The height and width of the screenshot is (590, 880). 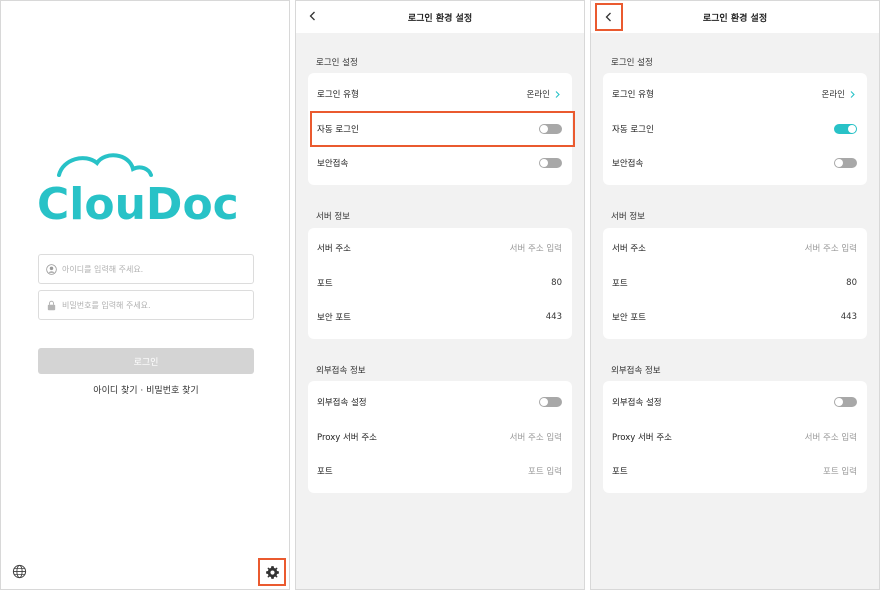 I want to click on id-input: 아이디를 입력해 주세요., so click(x=146, y=269).